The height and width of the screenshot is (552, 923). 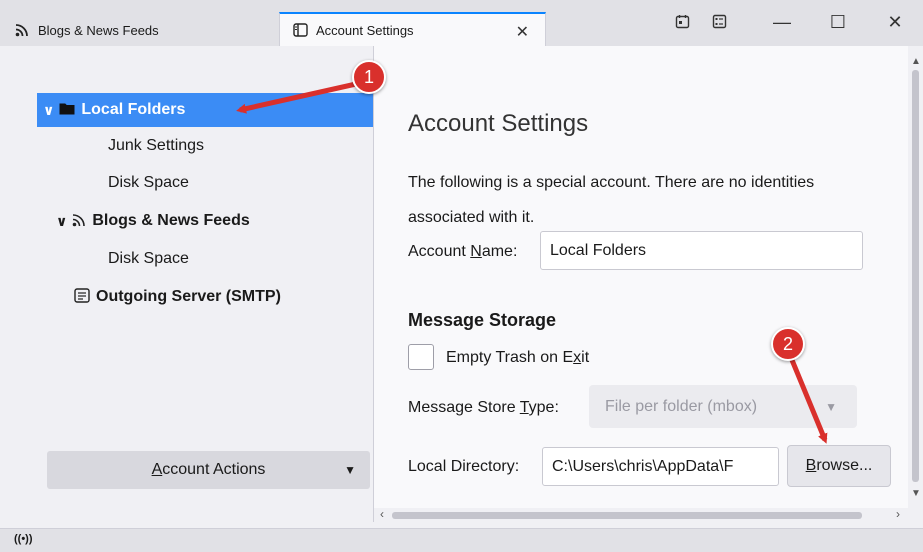 What do you see at coordinates (838, 22) in the screenshot?
I see `maximize-button: ☐` at bounding box center [838, 22].